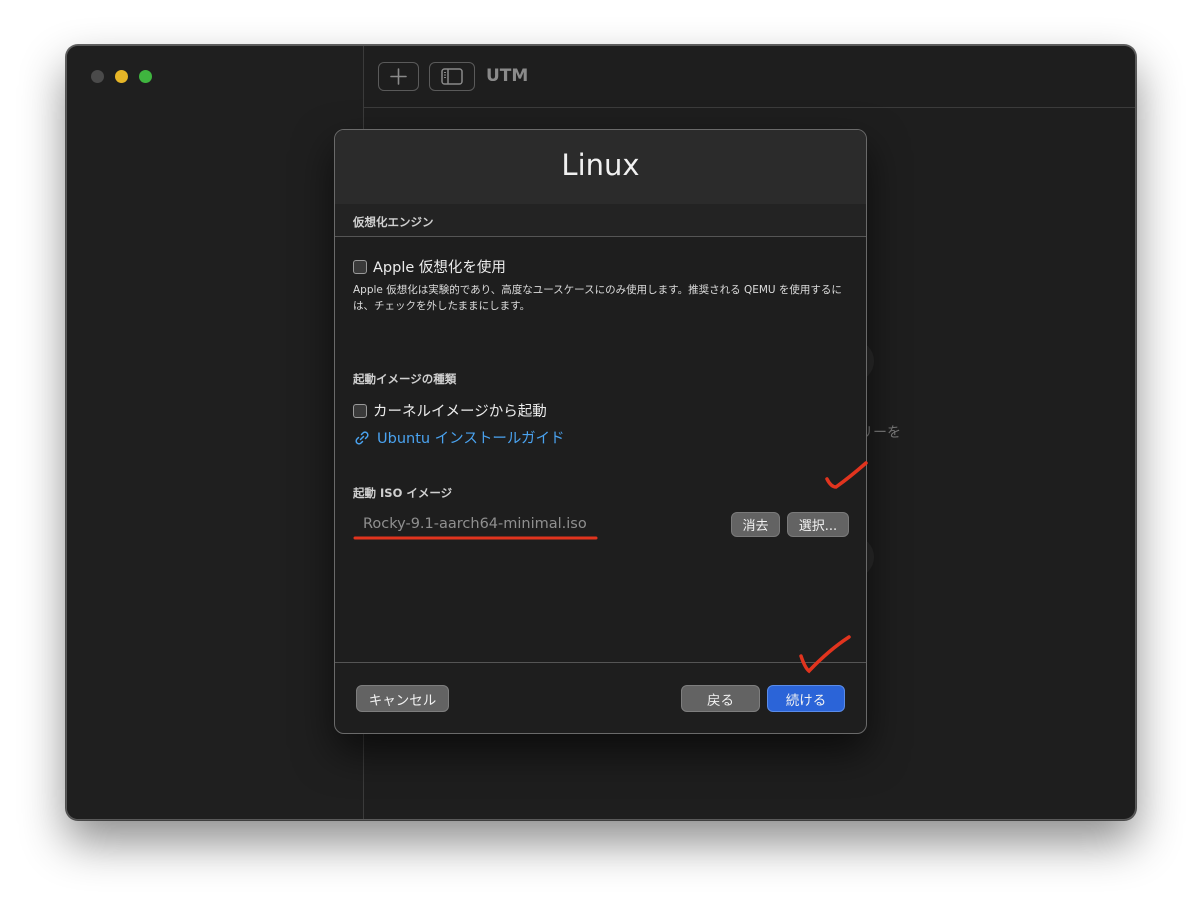 This screenshot has width=1200, height=906. I want to click on sidebar-icon, so click(452, 76).